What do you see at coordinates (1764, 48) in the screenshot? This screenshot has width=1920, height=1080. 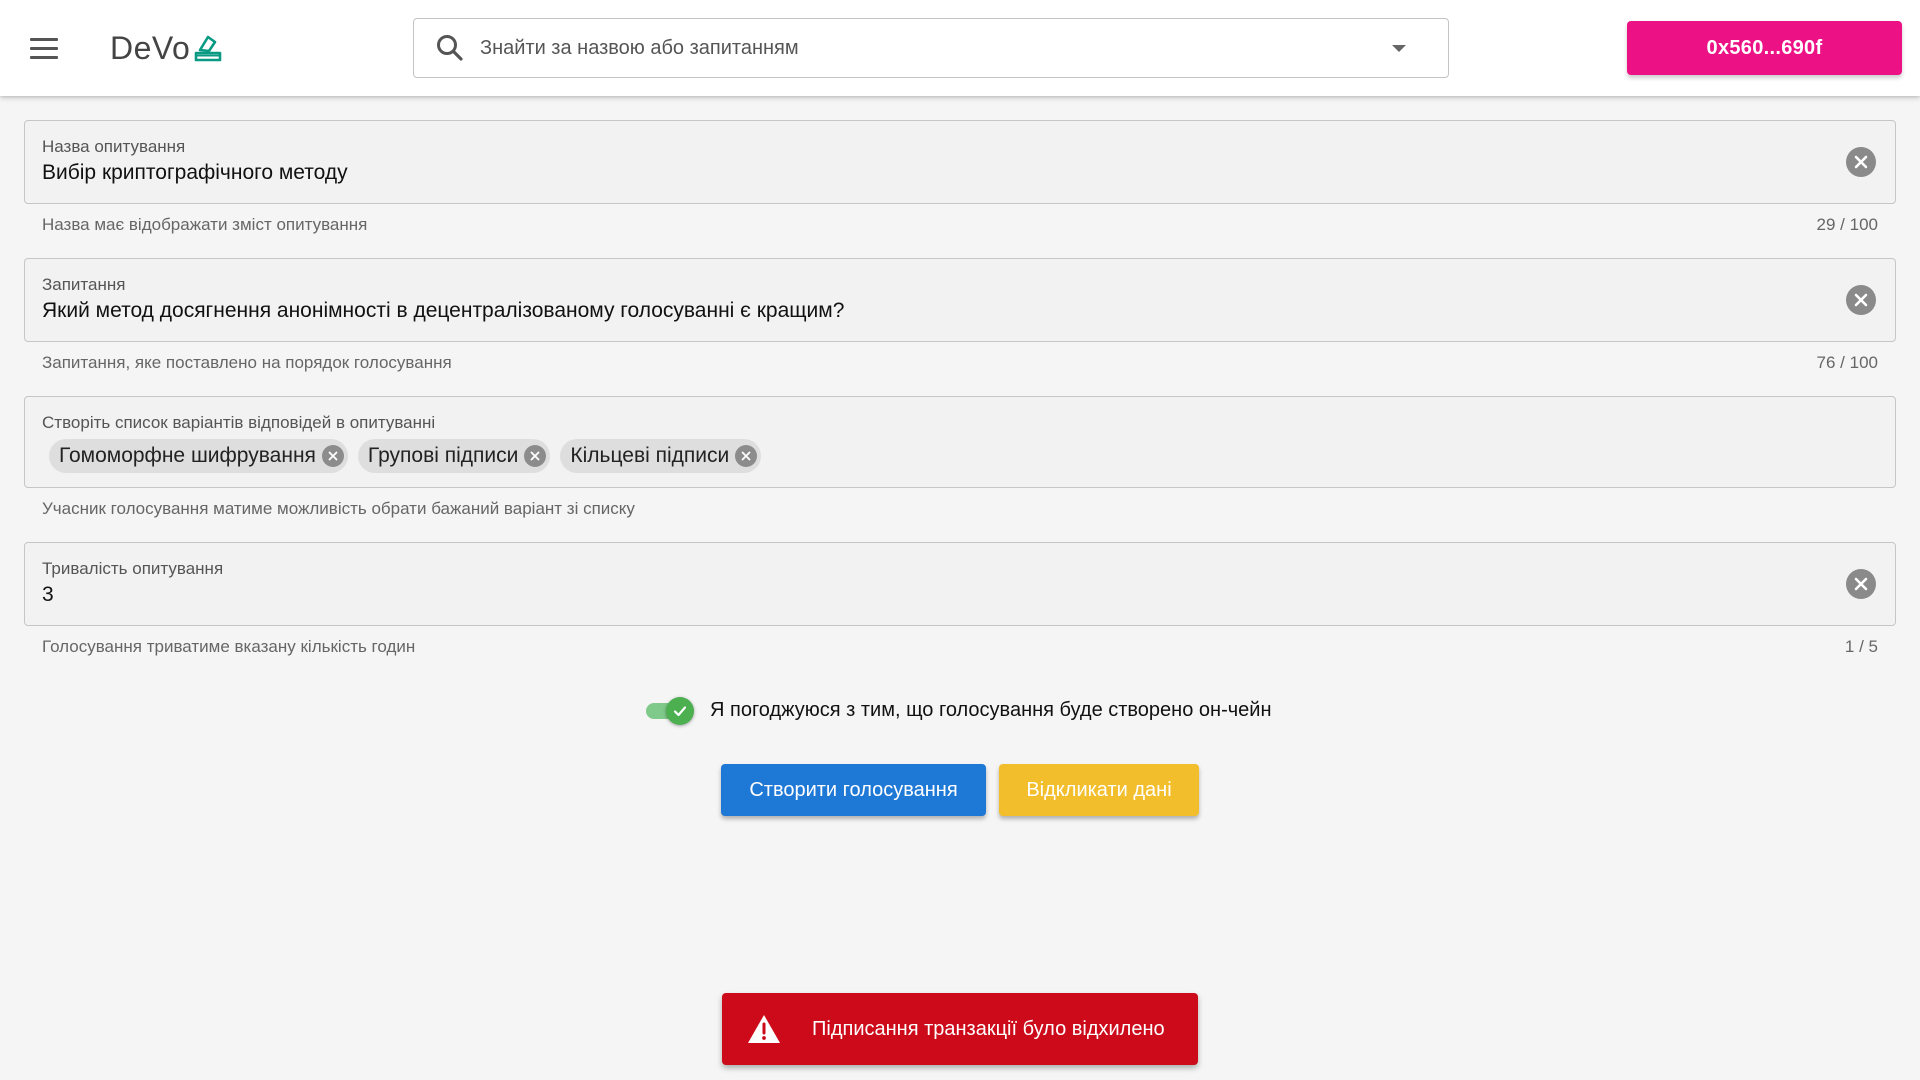 I see `wallet-address-button: 0x560...690f` at bounding box center [1764, 48].